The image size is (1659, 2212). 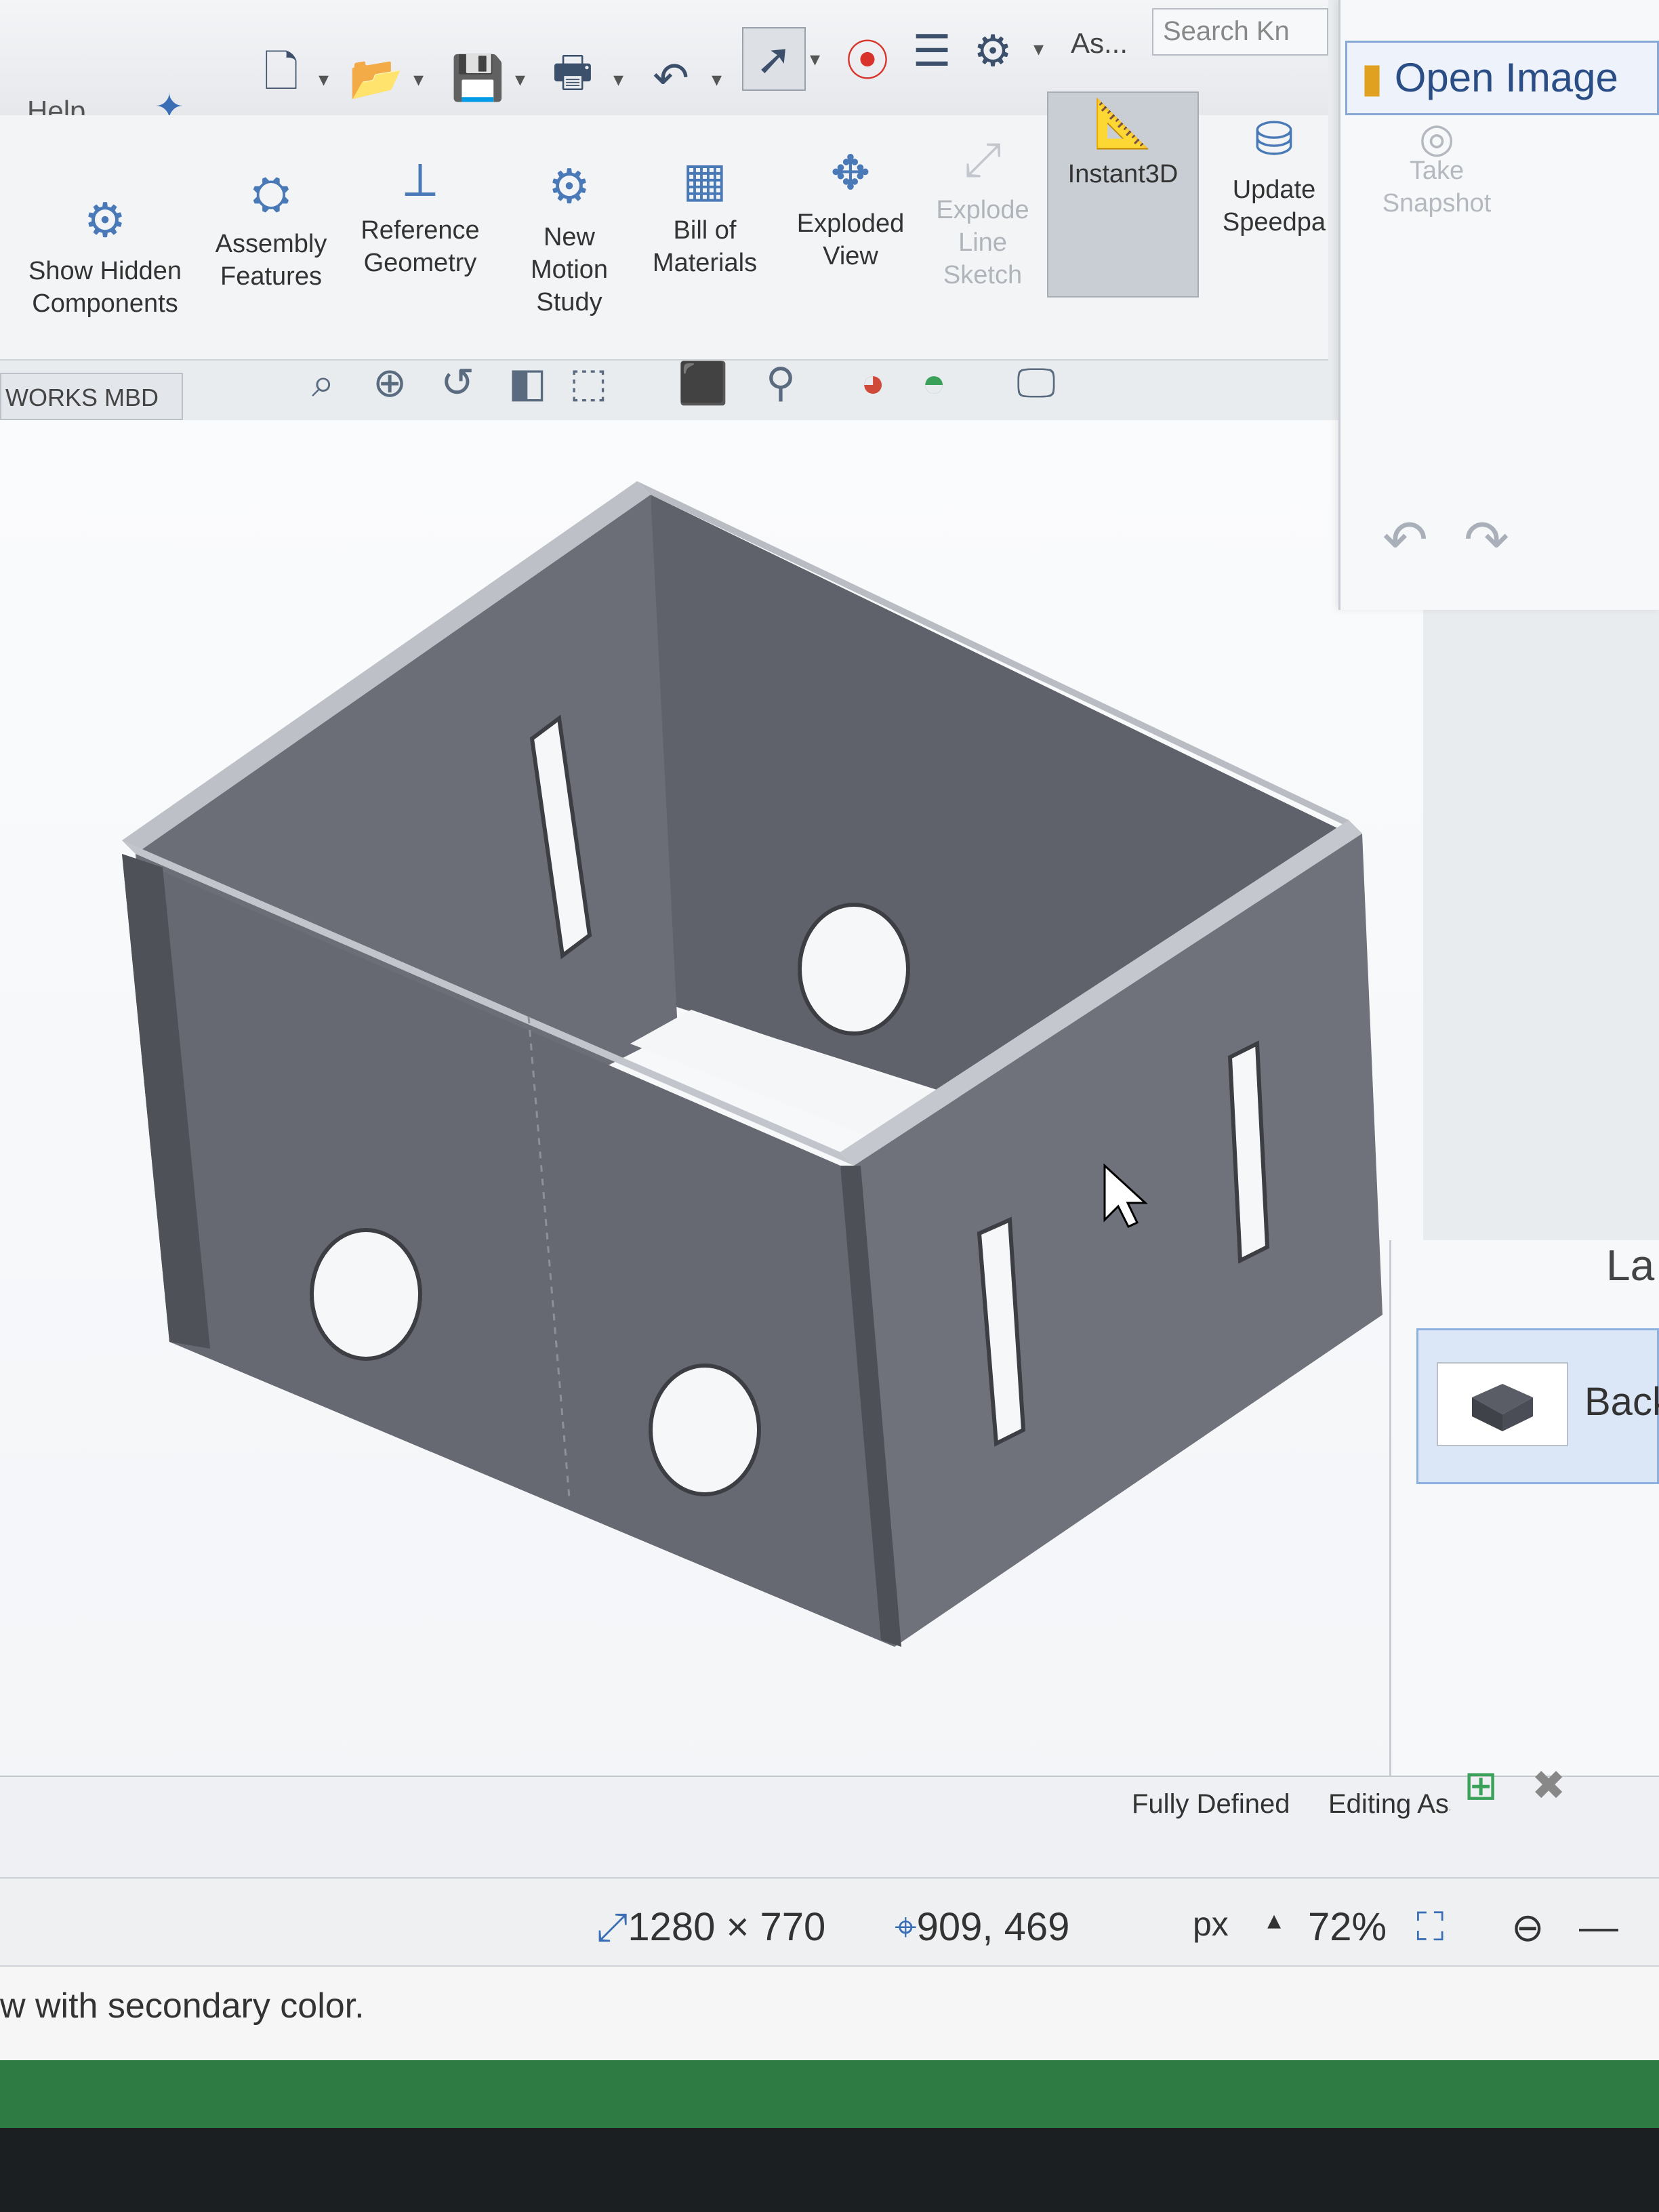 What do you see at coordinates (271, 228) in the screenshot?
I see `assembly-features-button: ⛭ Assembly Features` at bounding box center [271, 228].